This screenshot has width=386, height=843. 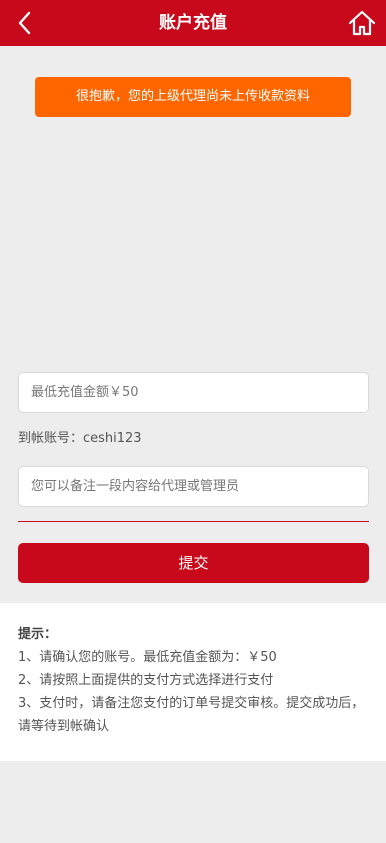 What do you see at coordinates (193, 521) in the screenshot?
I see `divider` at bounding box center [193, 521].